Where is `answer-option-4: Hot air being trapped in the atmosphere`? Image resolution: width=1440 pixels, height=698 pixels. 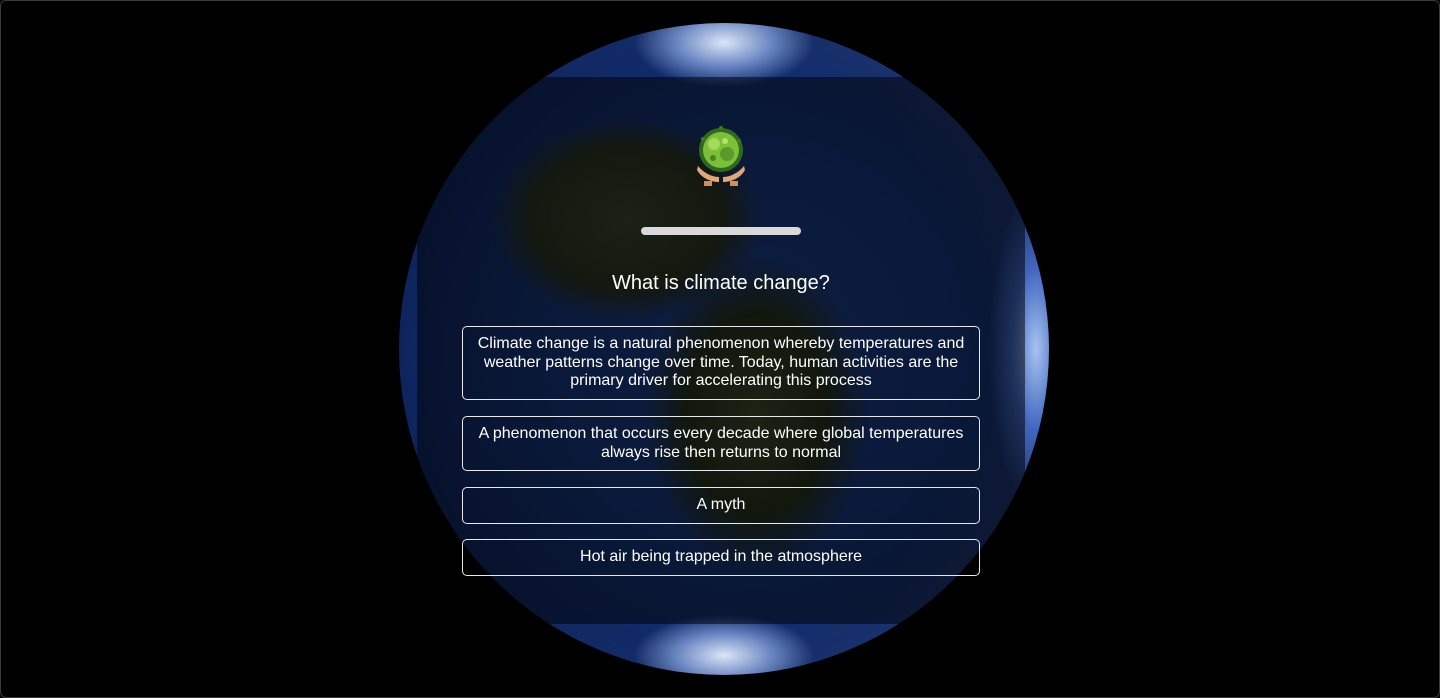
answer-option-4: Hot air being trapped in the atmosphere is located at coordinates (721, 557).